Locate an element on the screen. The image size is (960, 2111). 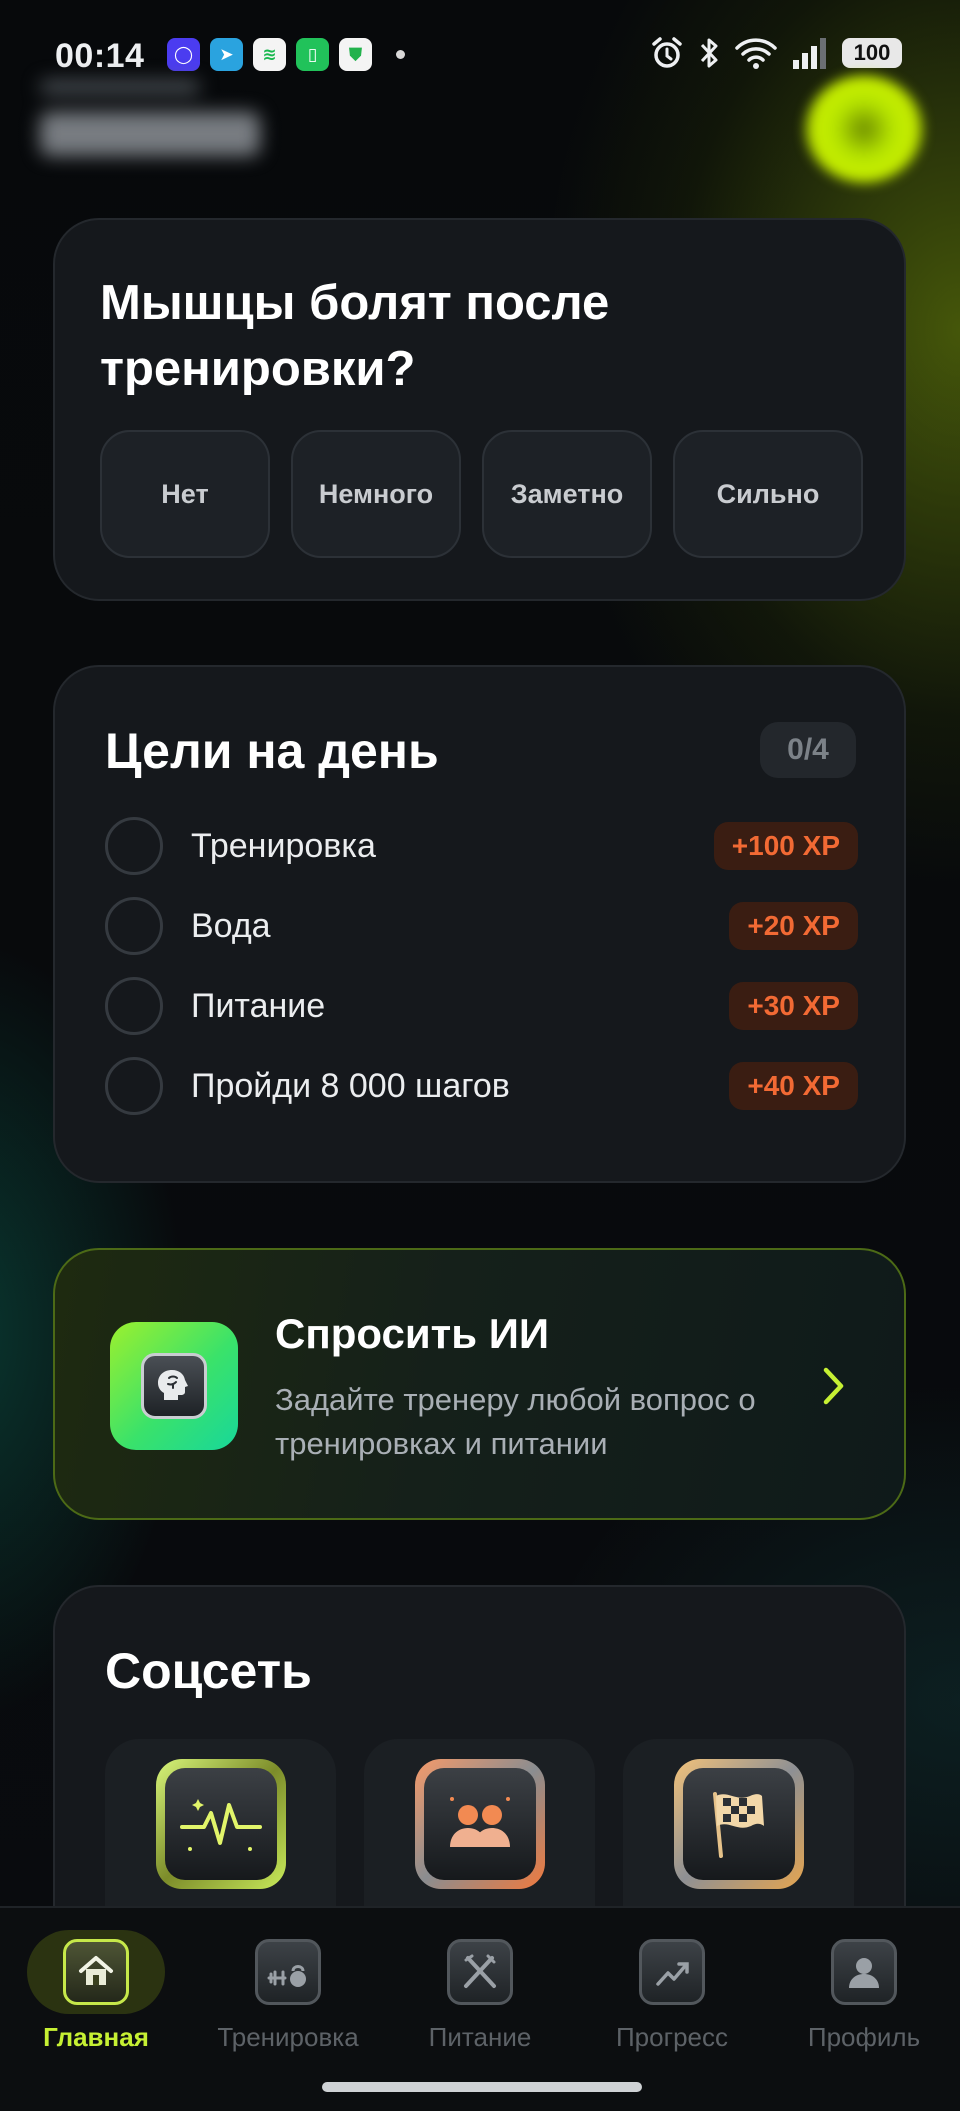
telegram-icon: ➤ is located at coordinates (226, 54).